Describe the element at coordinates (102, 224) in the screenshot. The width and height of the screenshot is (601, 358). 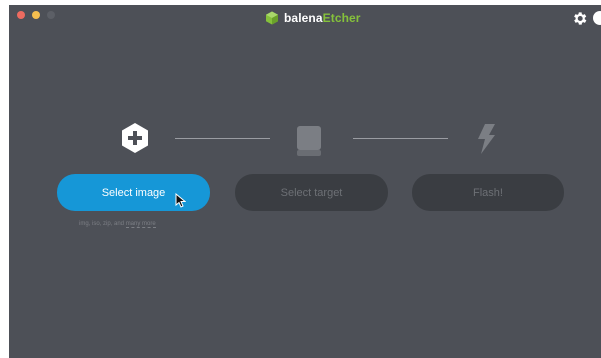
I see `formats-text: img, iso, zip, and` at that location.